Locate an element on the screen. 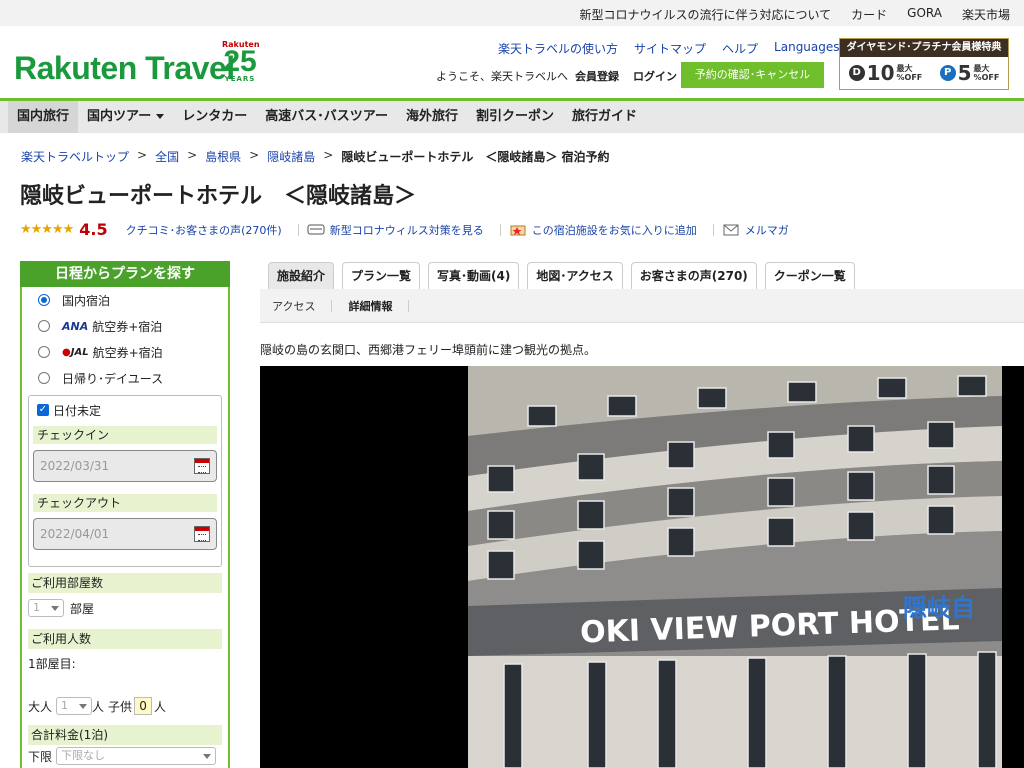 The image size is (1024, 768). min-price-select: 下限なし is located at coordinates (136, 756).